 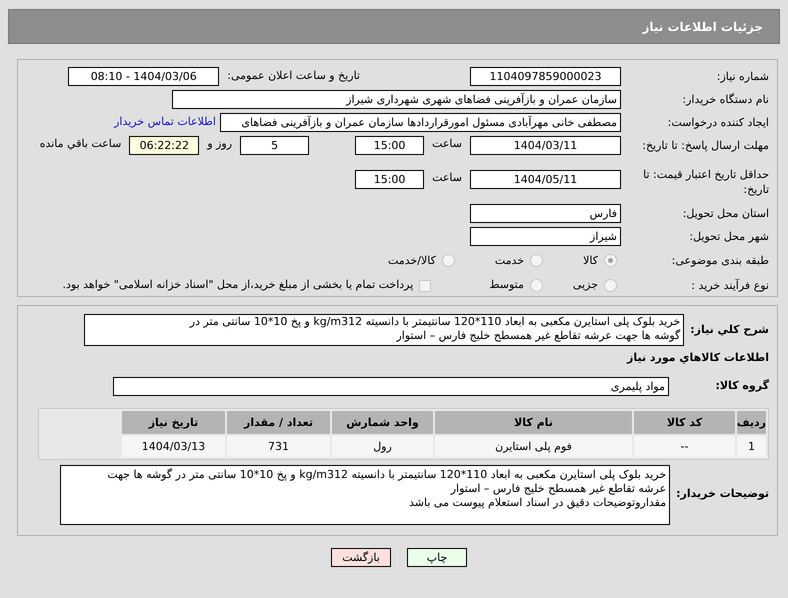 What do you see at coordinates (705, 145) in the screenshot?
I see `field-label: مهلت ارسال پاسخ: تا تاریخ:` at bounding box center [705, 145].